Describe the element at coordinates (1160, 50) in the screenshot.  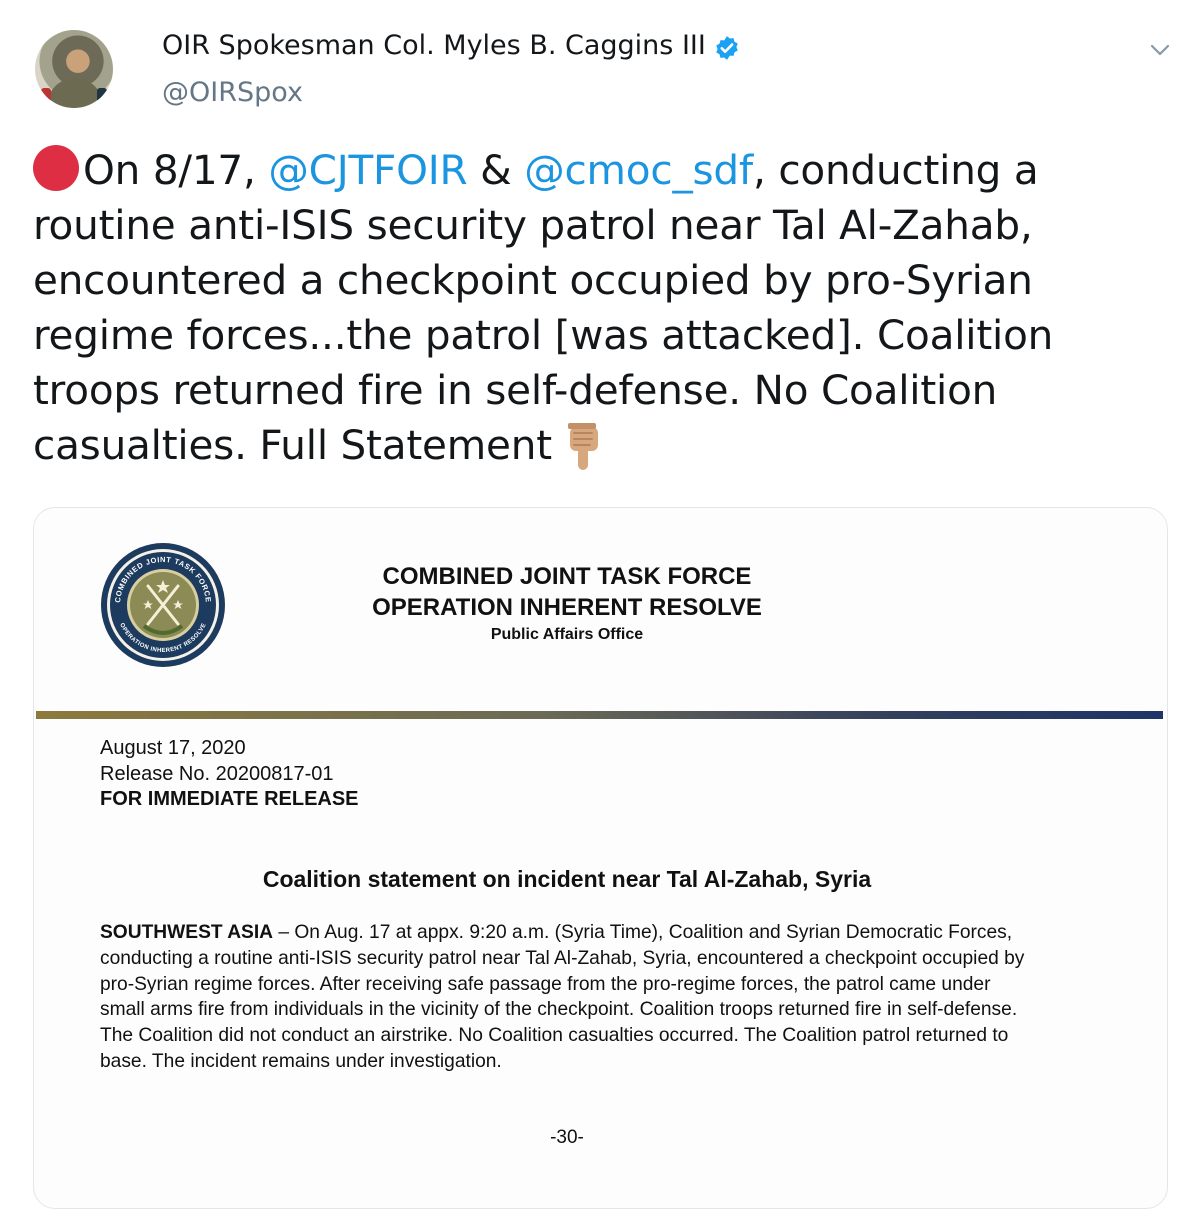
I see `chevron-down-icon` at that location.